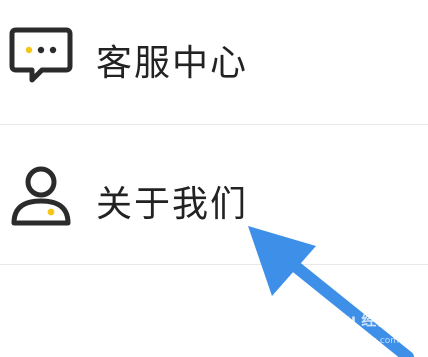 This screenshot has height=357, width=428. What do you see at coordinates (358, 341) in the screenshot?
I see `watermark-url: jingyan.baidu.com` at bounding box center [358, 341].